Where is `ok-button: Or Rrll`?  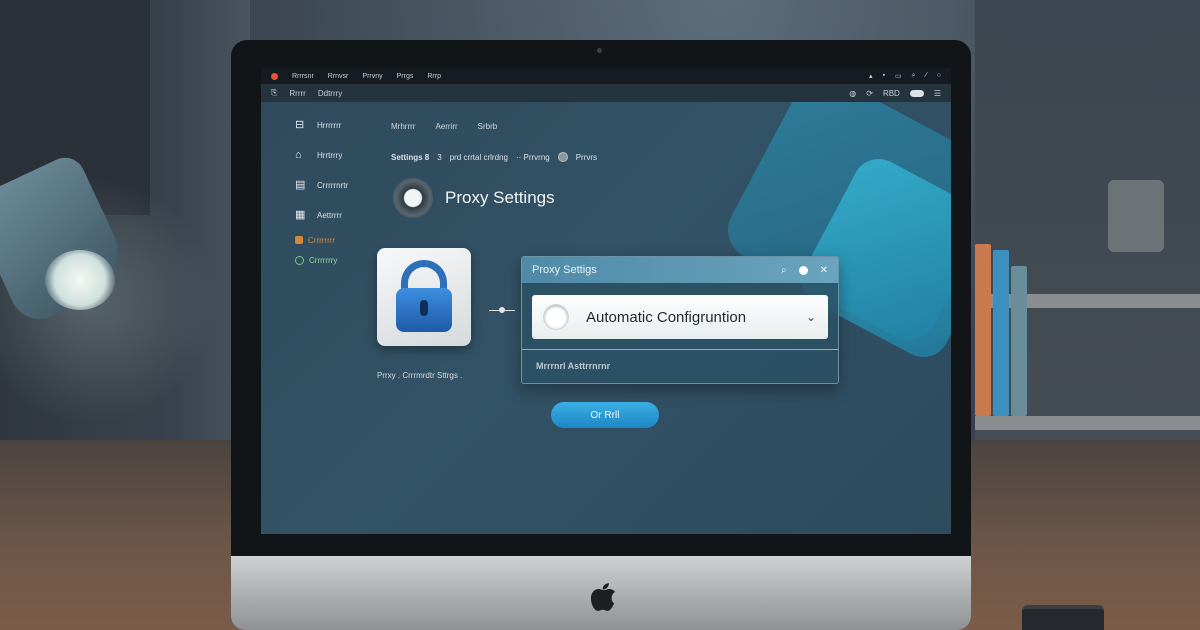
ok-button: Or Rrll is located at coordinates (605, 415).